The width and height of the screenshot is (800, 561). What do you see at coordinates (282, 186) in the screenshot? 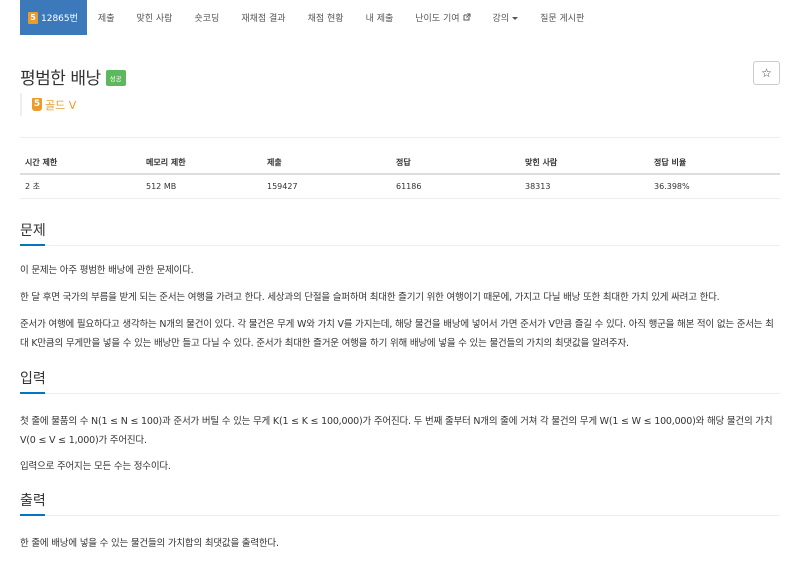
I see `submissions-value: 159427` at bounding box center [282, 186].